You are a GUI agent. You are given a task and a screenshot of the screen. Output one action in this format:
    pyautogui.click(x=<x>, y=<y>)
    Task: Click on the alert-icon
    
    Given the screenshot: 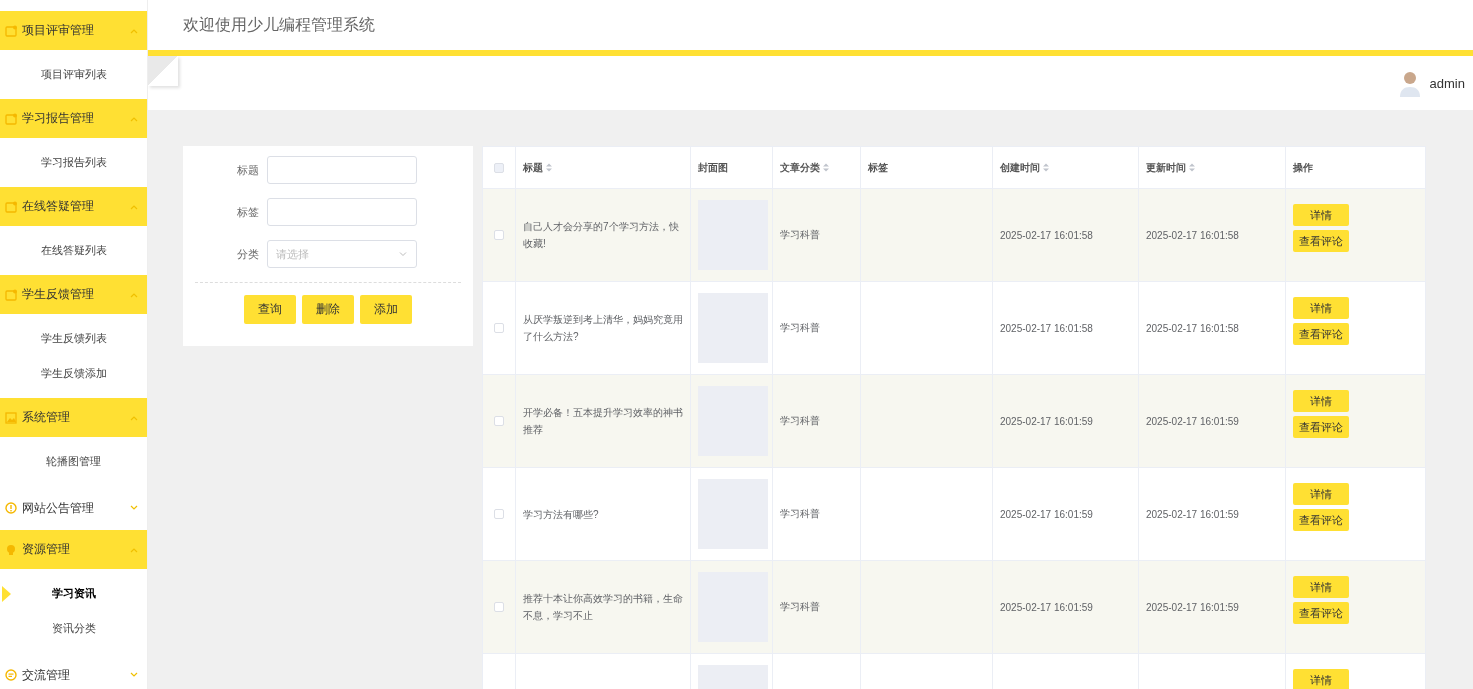 What is the action you would take?
    pyautogui.click(x=11, y=508)
    